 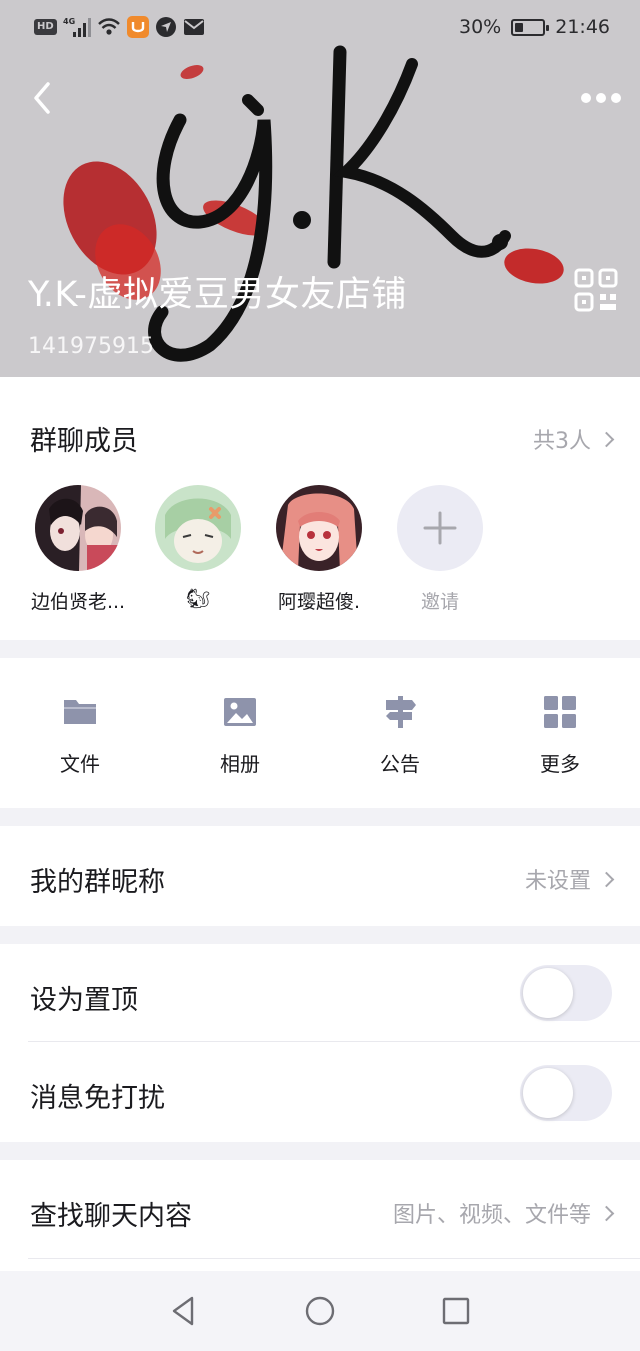 What do you see at coordinates (111, 1216) in the screenshot?
I see `search-history-label: 查找聊天内容` at bounding box center [111, 1216].